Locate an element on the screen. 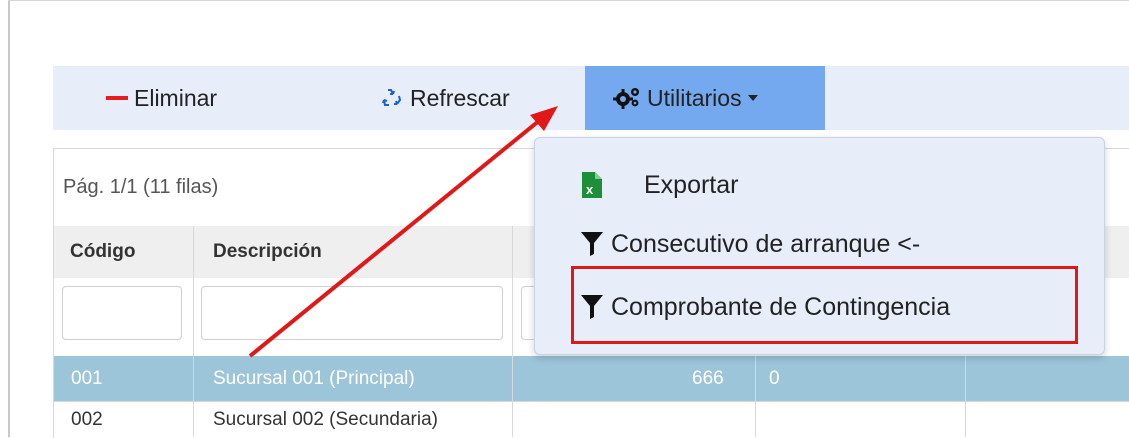  cell-descripcion: Sucursal 002 (Secundaria) is located at coordinates (325, 419).